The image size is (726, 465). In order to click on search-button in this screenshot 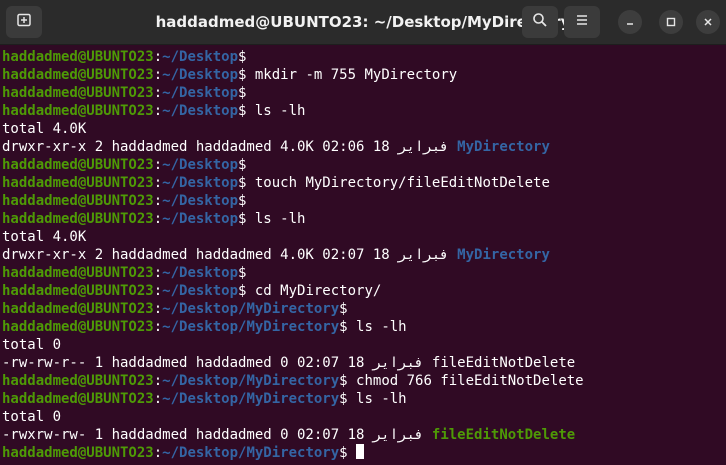, I will do `click(540, 22)`.